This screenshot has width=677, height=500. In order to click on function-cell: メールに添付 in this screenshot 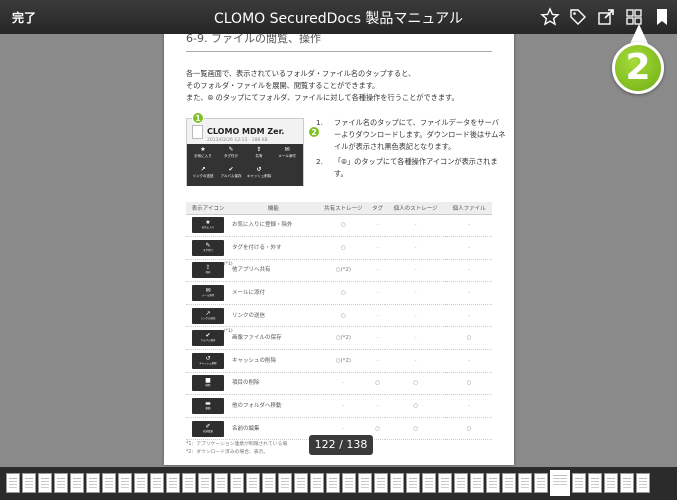, I will do `click(273, 293)`.